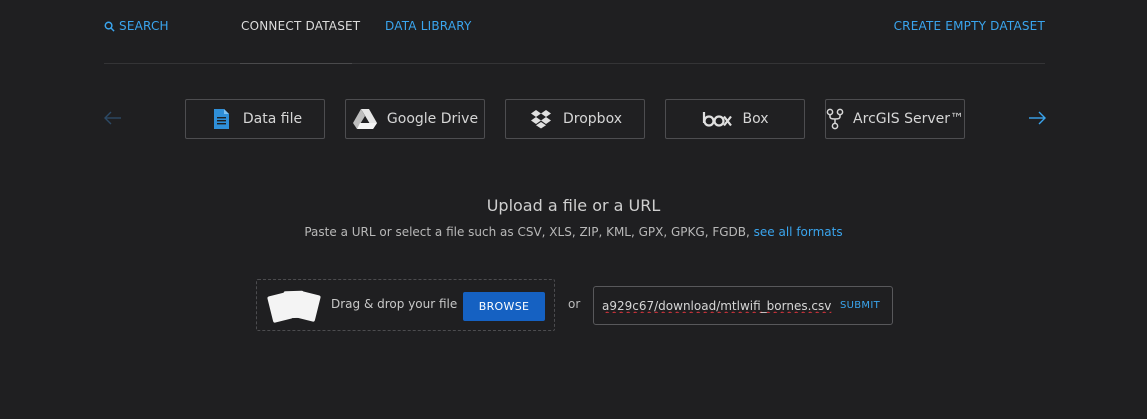  I want to click on search-icon, so click(109, 26).